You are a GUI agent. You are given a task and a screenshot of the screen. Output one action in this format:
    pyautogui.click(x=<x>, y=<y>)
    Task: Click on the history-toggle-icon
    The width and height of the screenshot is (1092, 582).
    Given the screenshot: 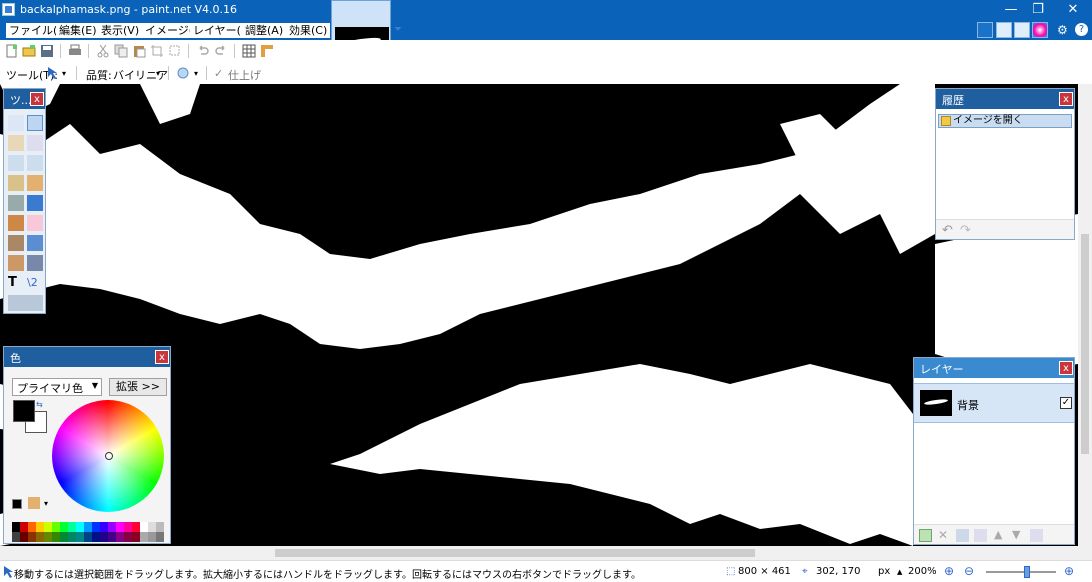 What is the action you would take?
    pyautogui.click(x=1004, y=30)
    